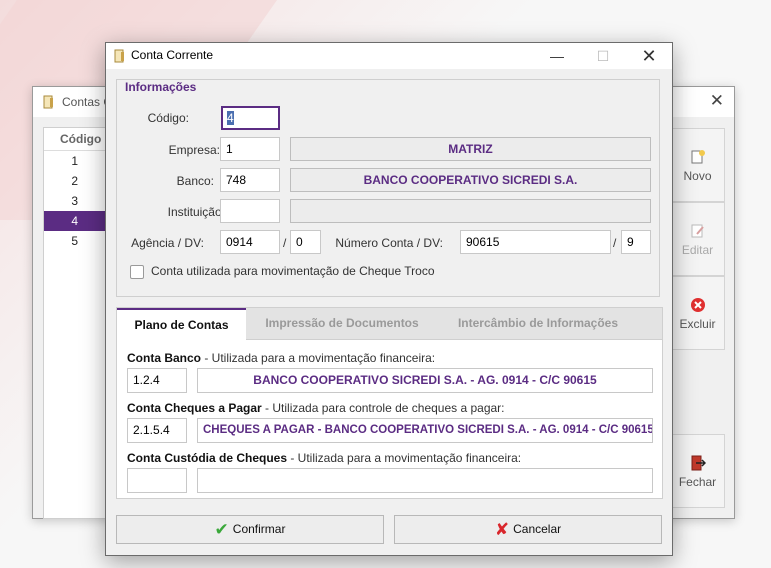 The height and width of the screenshot is (568, 771). I want to click on tab-intercambio-de-informacoes: Intercâmbio de Informações, so click(538, 323).